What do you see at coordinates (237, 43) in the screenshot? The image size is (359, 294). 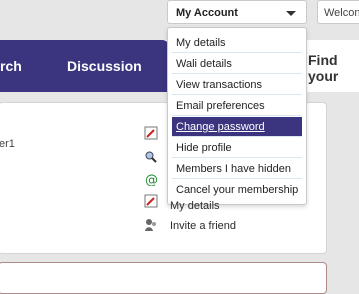 I see `menu-item-my-details: My details` at bounding box center [237, 43].